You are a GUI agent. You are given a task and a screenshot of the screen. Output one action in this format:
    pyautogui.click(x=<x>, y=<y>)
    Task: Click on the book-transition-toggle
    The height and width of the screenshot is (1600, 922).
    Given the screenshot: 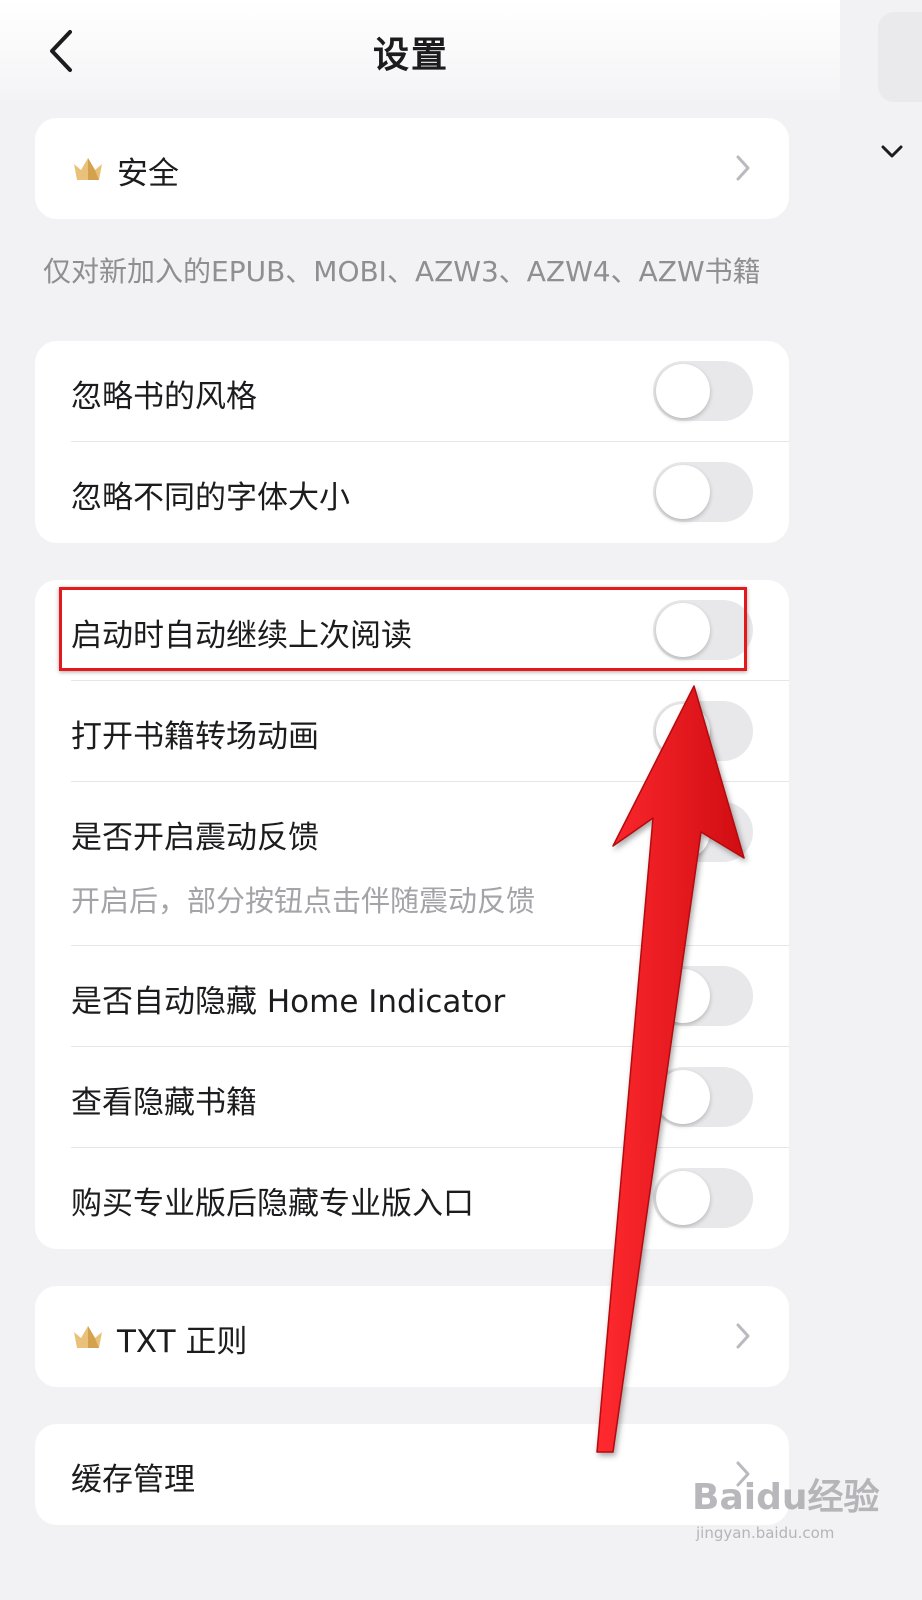 What is the action you would take?
    pyautogui.click(x=703, y=731)
    